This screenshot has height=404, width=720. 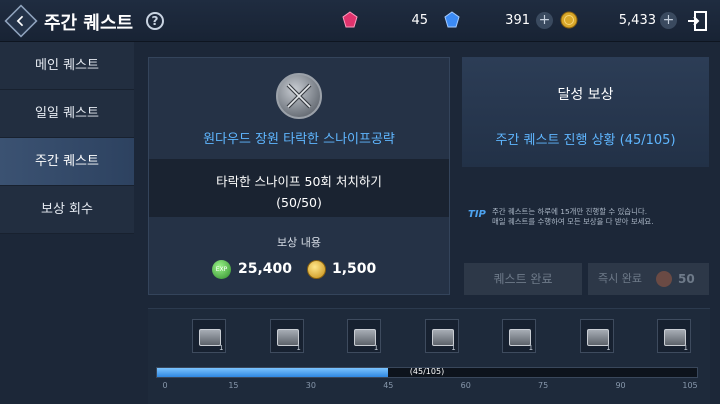 What do you see at coordinates (165, 385) in the screenshot?
I see `milestone-tick: 0` at bounding box center [165, 385].